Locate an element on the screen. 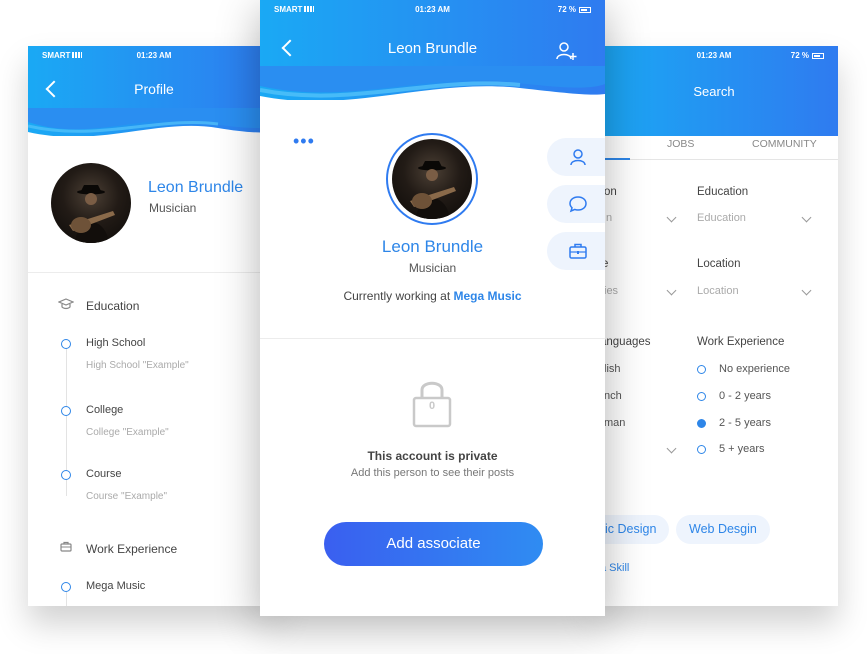 Image resolution: width=867 pixels, height=654 pixels. graduation-cap-icon is located at coordinates (66, 304).